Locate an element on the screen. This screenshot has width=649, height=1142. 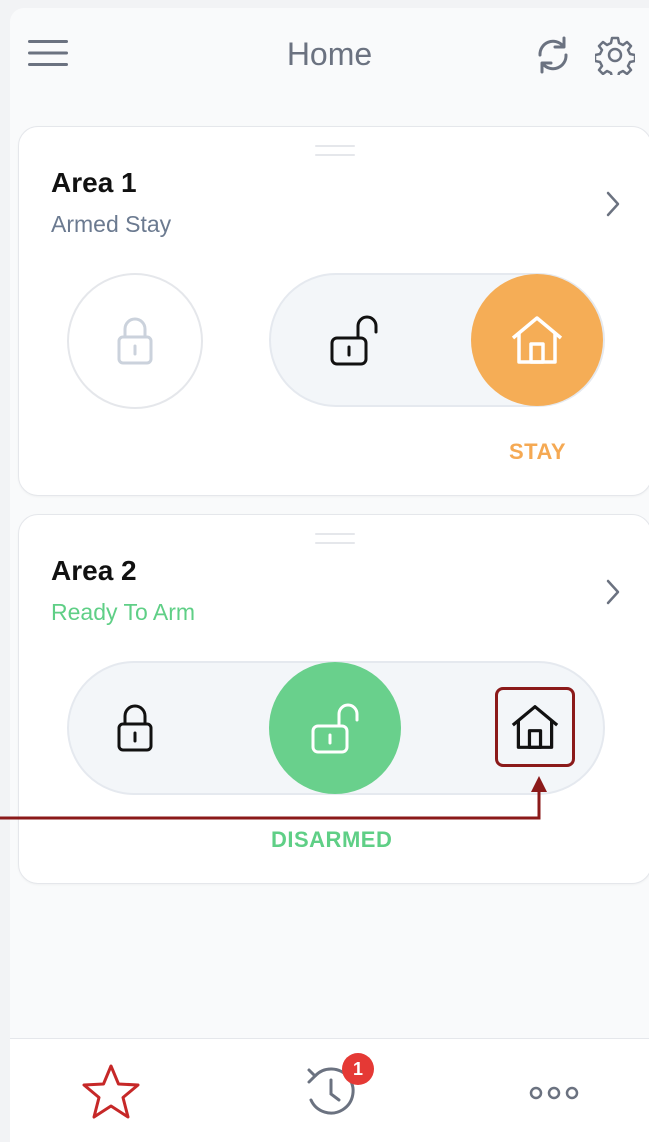
gear-icon is located at coordinates (615, 55).